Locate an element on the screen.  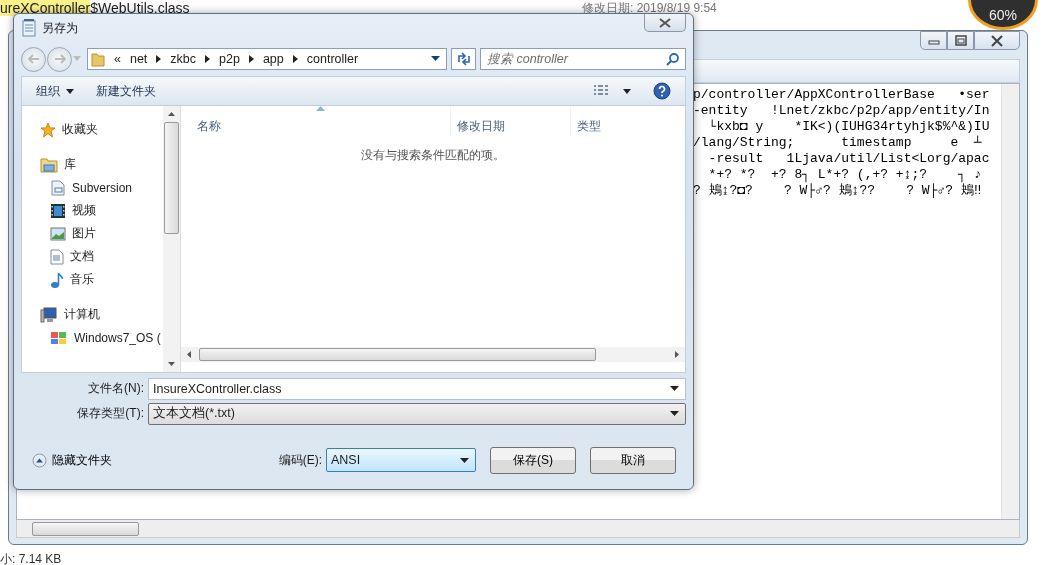
list-view-icon is located at coordinates (601, 91).